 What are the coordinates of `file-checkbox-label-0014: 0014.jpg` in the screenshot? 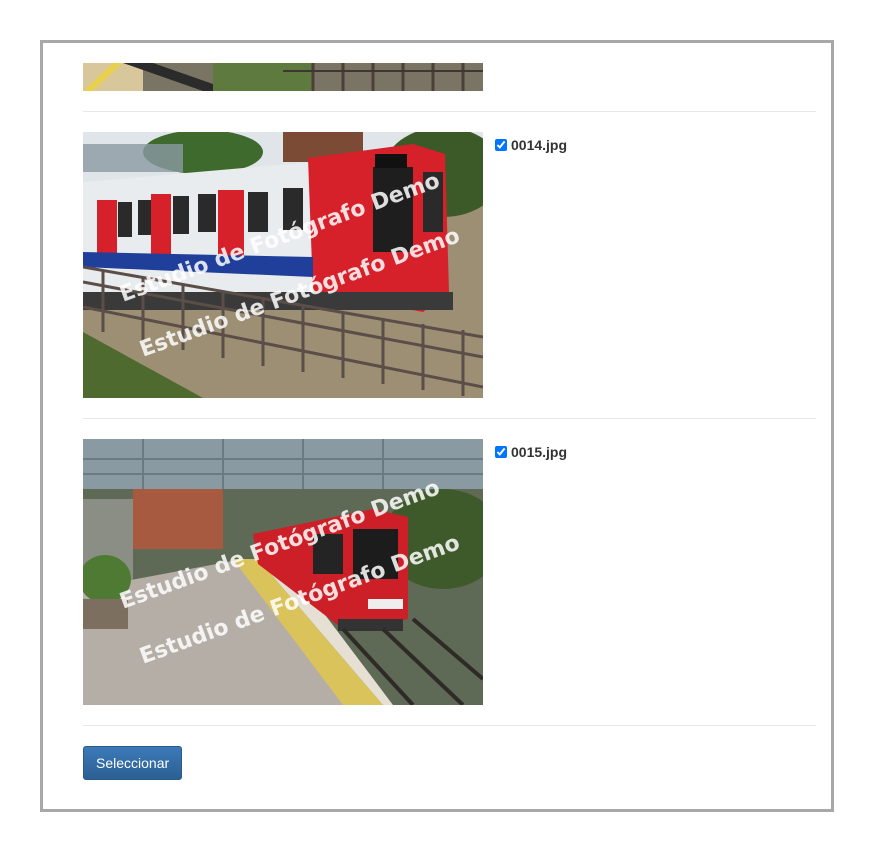 It's located at (531, 145).